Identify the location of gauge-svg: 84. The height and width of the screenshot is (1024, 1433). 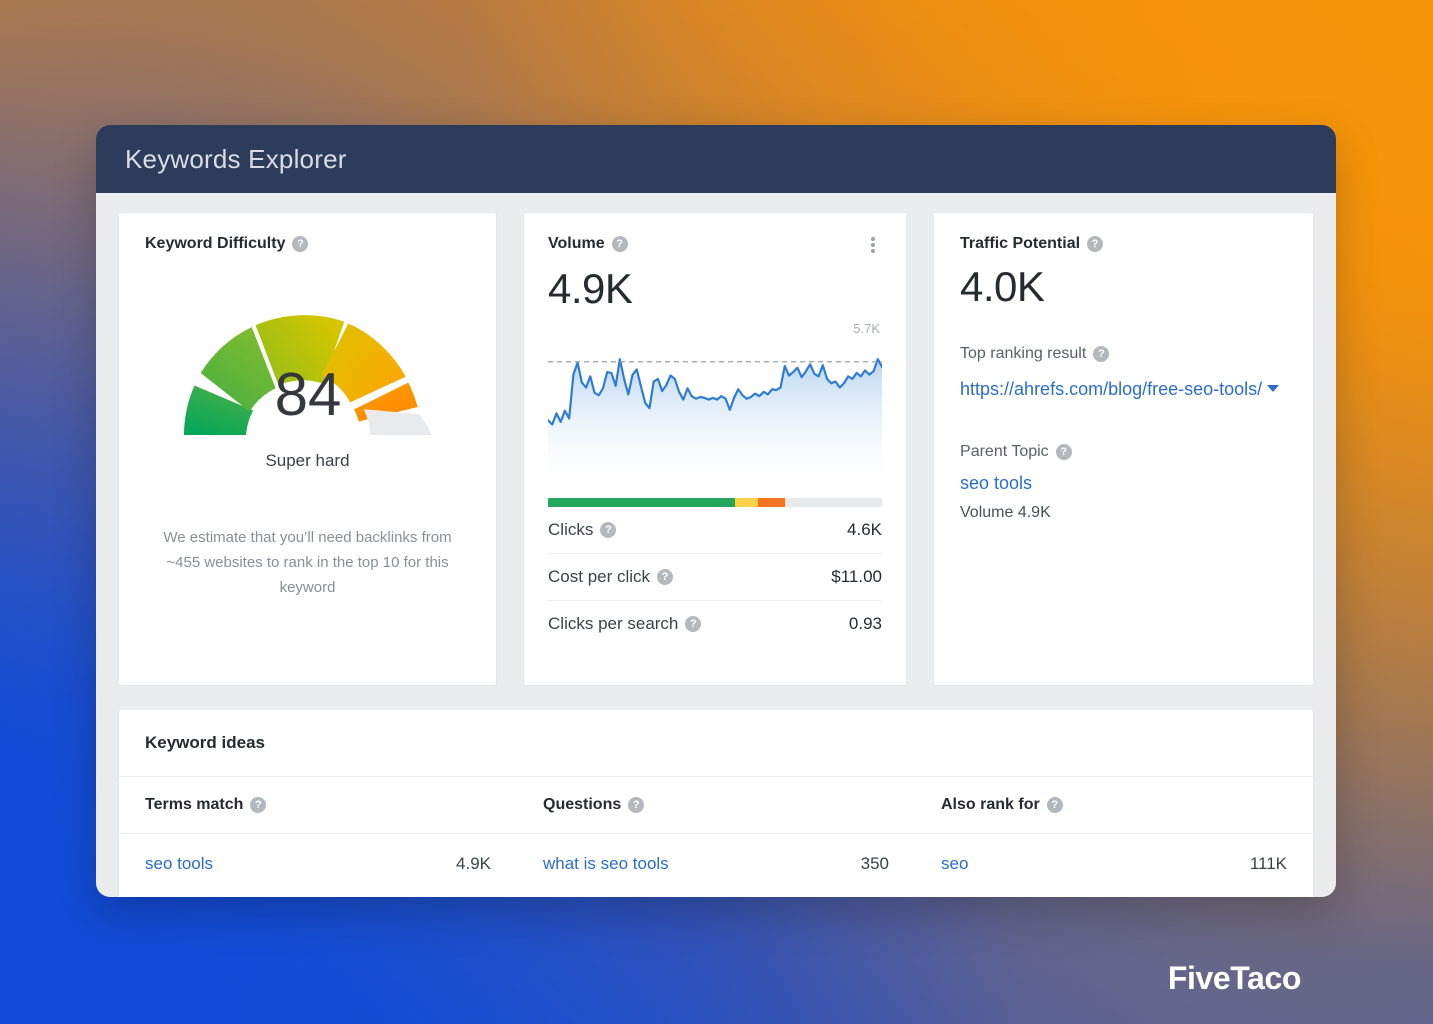
(307, 375).